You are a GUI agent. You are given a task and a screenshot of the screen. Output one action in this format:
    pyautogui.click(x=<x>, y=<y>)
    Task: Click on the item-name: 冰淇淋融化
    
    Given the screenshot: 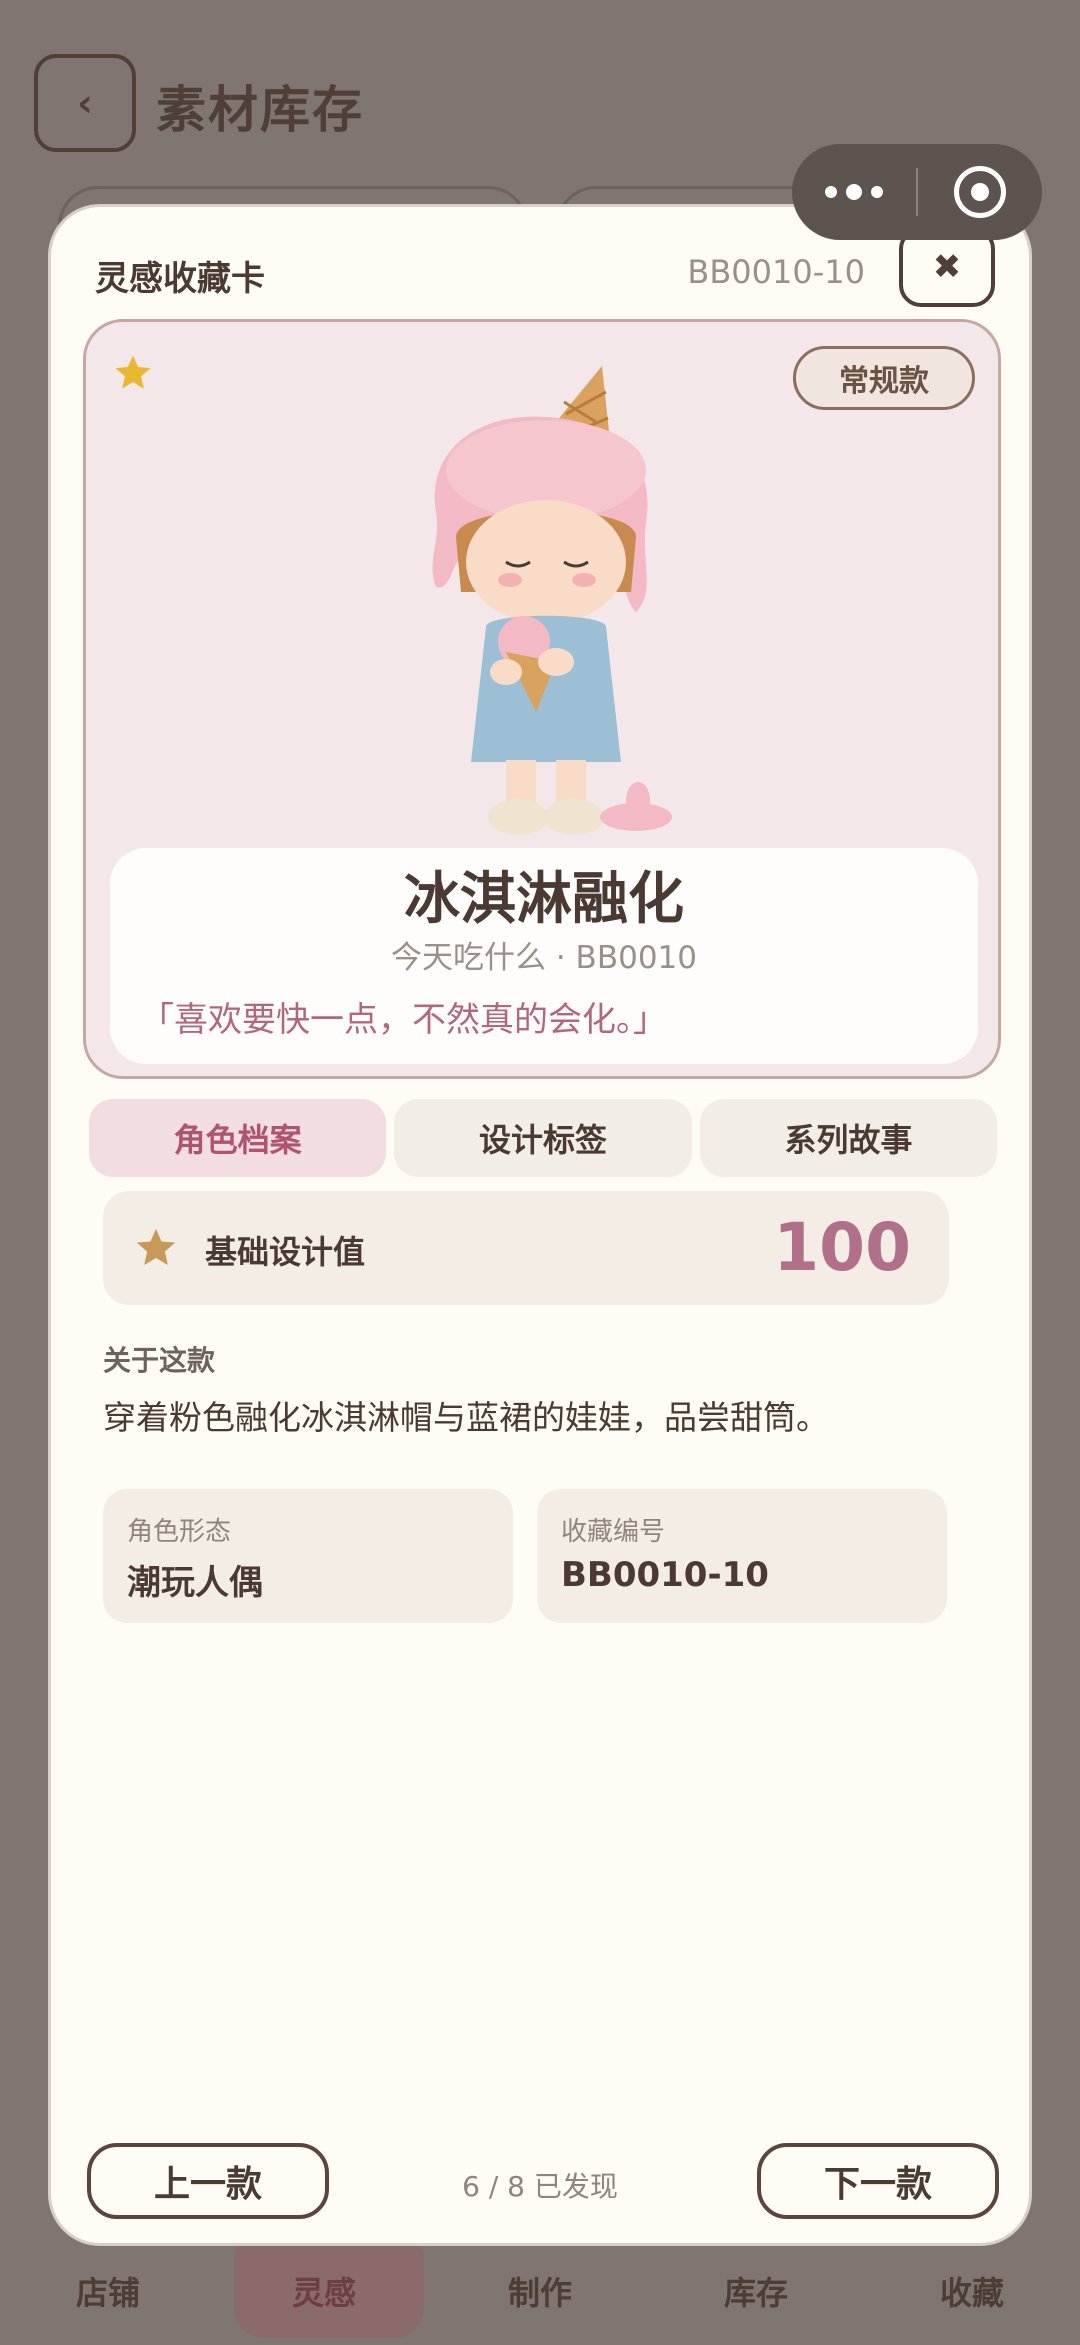 What is the action you would take?
    pyautogui.click(x=544, y=899)
    